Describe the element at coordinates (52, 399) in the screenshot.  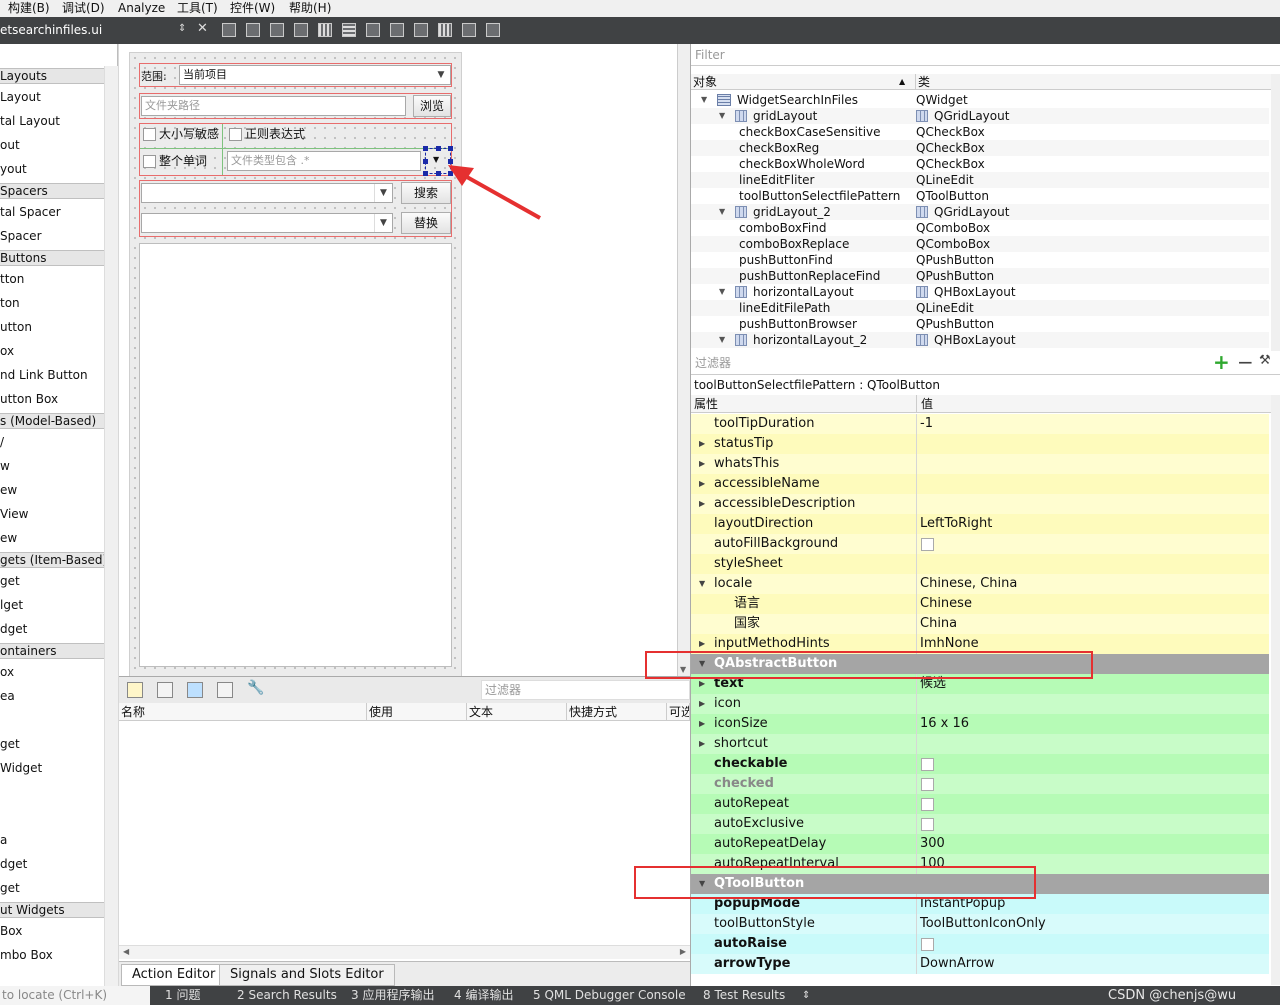
I see `widget-item: utton Box` at that location.